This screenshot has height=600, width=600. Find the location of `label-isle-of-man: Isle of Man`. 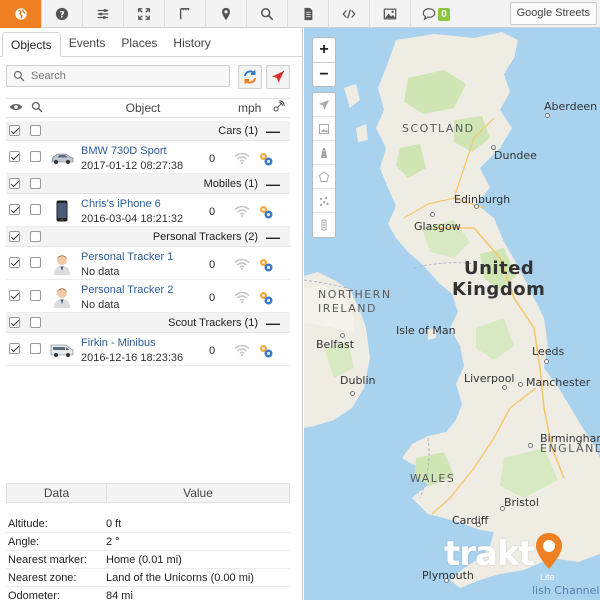

label-isle-of-man: Isle of Man is located at coordinates (426, 330).